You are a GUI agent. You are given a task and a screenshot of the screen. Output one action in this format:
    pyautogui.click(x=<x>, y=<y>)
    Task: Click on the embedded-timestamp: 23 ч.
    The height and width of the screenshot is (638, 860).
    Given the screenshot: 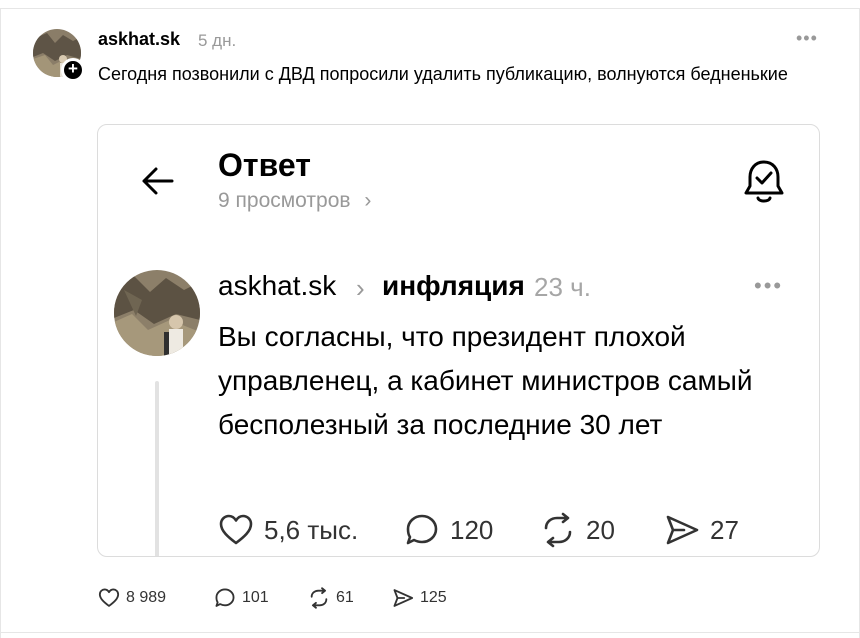 What is the action you would take?
    pyautogui.click(x=562, y=287)
    